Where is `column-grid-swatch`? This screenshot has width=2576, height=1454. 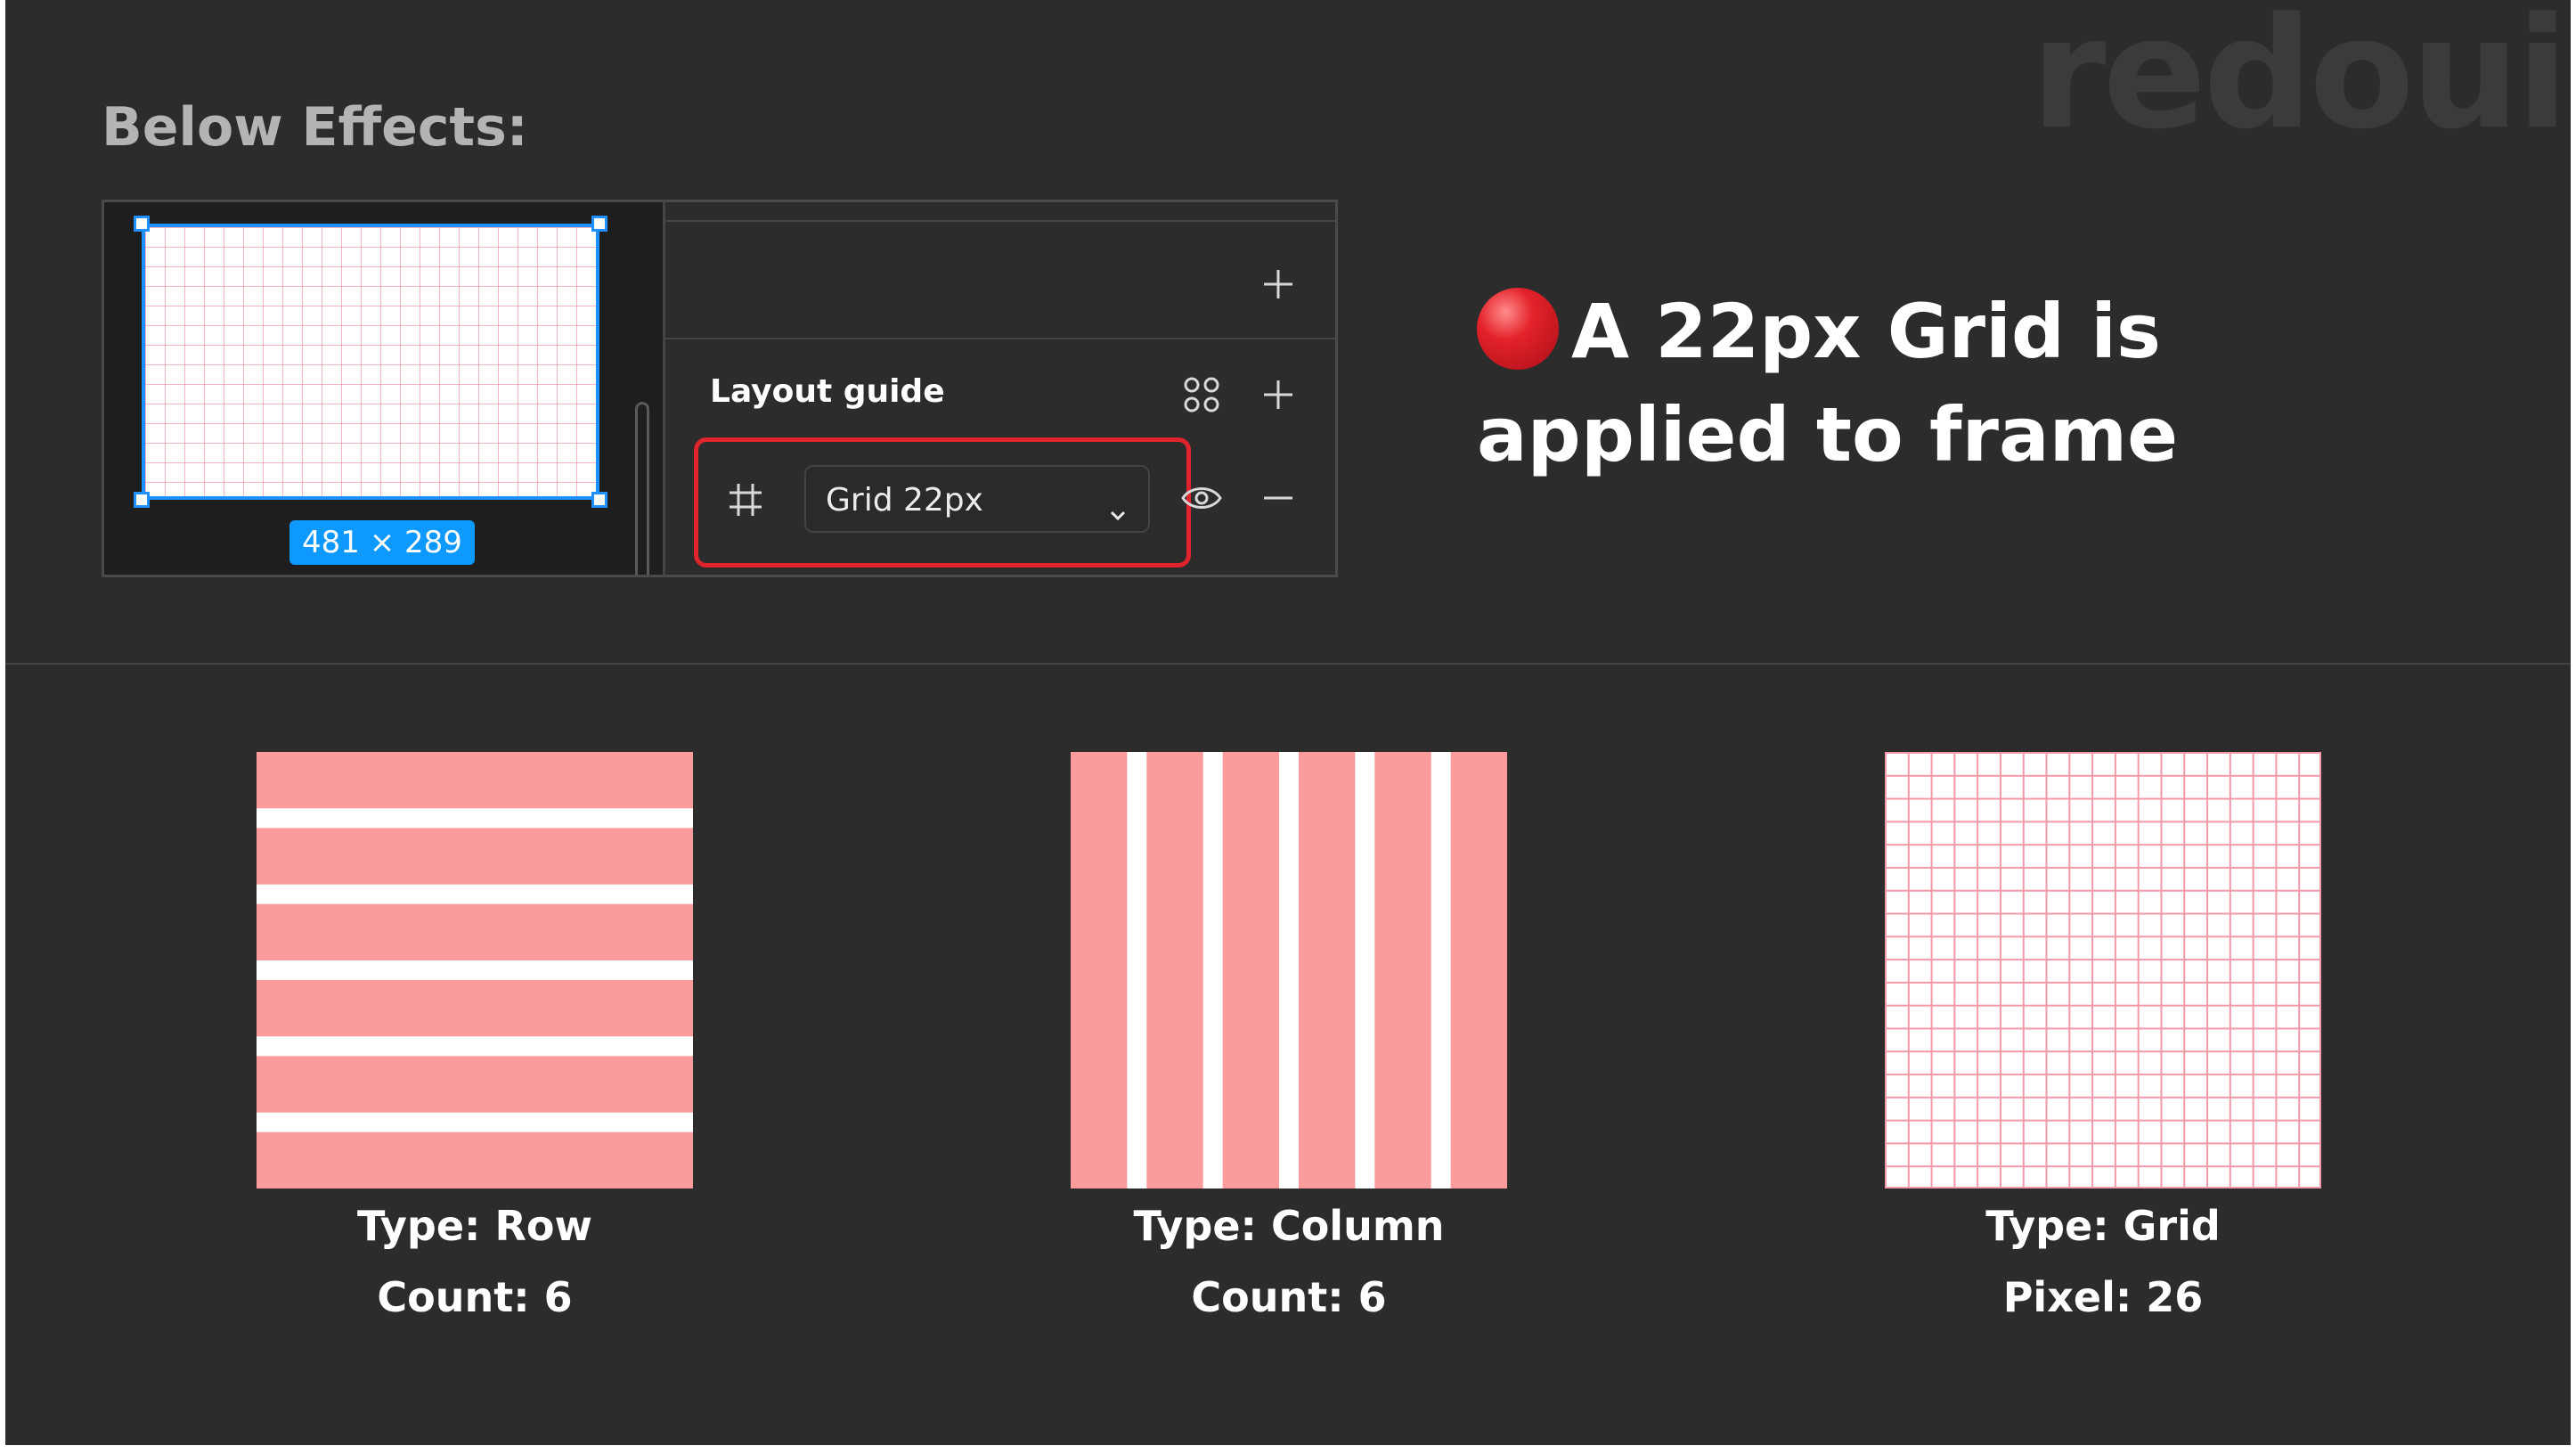 column-grid-swatch is located at coordinates (1289, 970).